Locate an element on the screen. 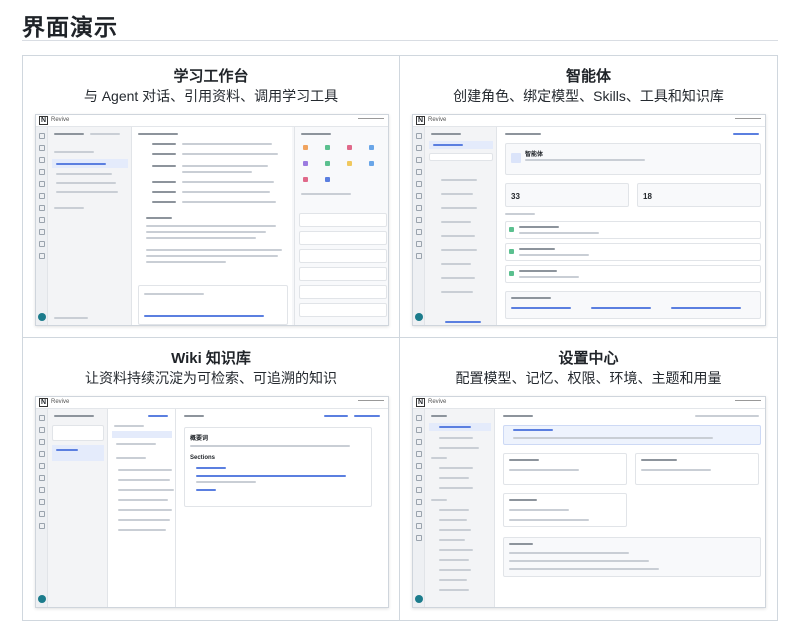 The height and width of the screenshot is (634, 800). wiki-space-list is located at coordinates (78, 508).